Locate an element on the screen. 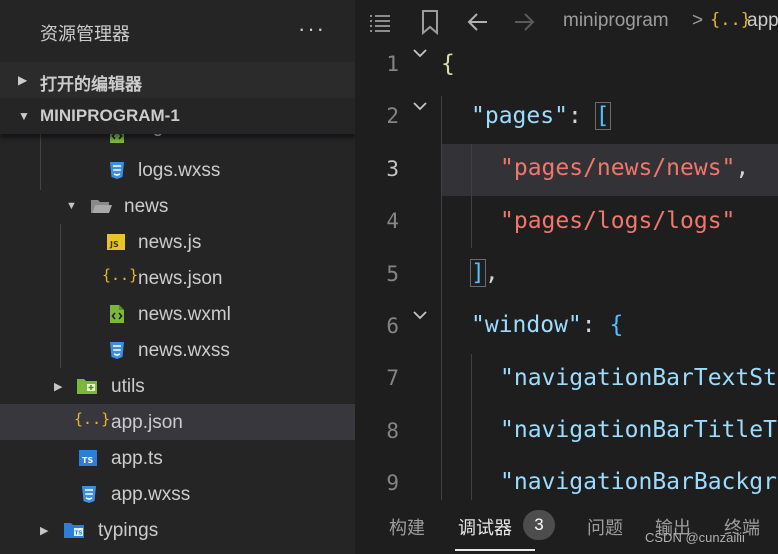 This screenshot has height=554, width=778. tree-item-news-wxss: news.wxss is located at coordinates (177, 350).